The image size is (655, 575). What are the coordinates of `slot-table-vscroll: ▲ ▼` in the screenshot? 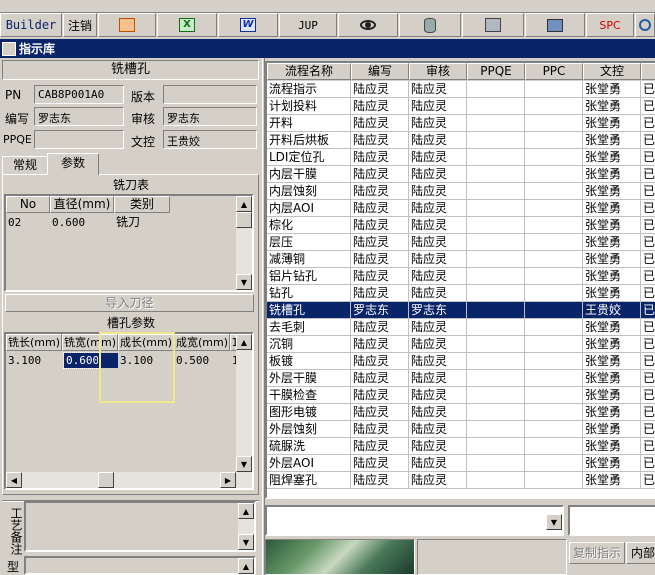 It's located at (244, 403).